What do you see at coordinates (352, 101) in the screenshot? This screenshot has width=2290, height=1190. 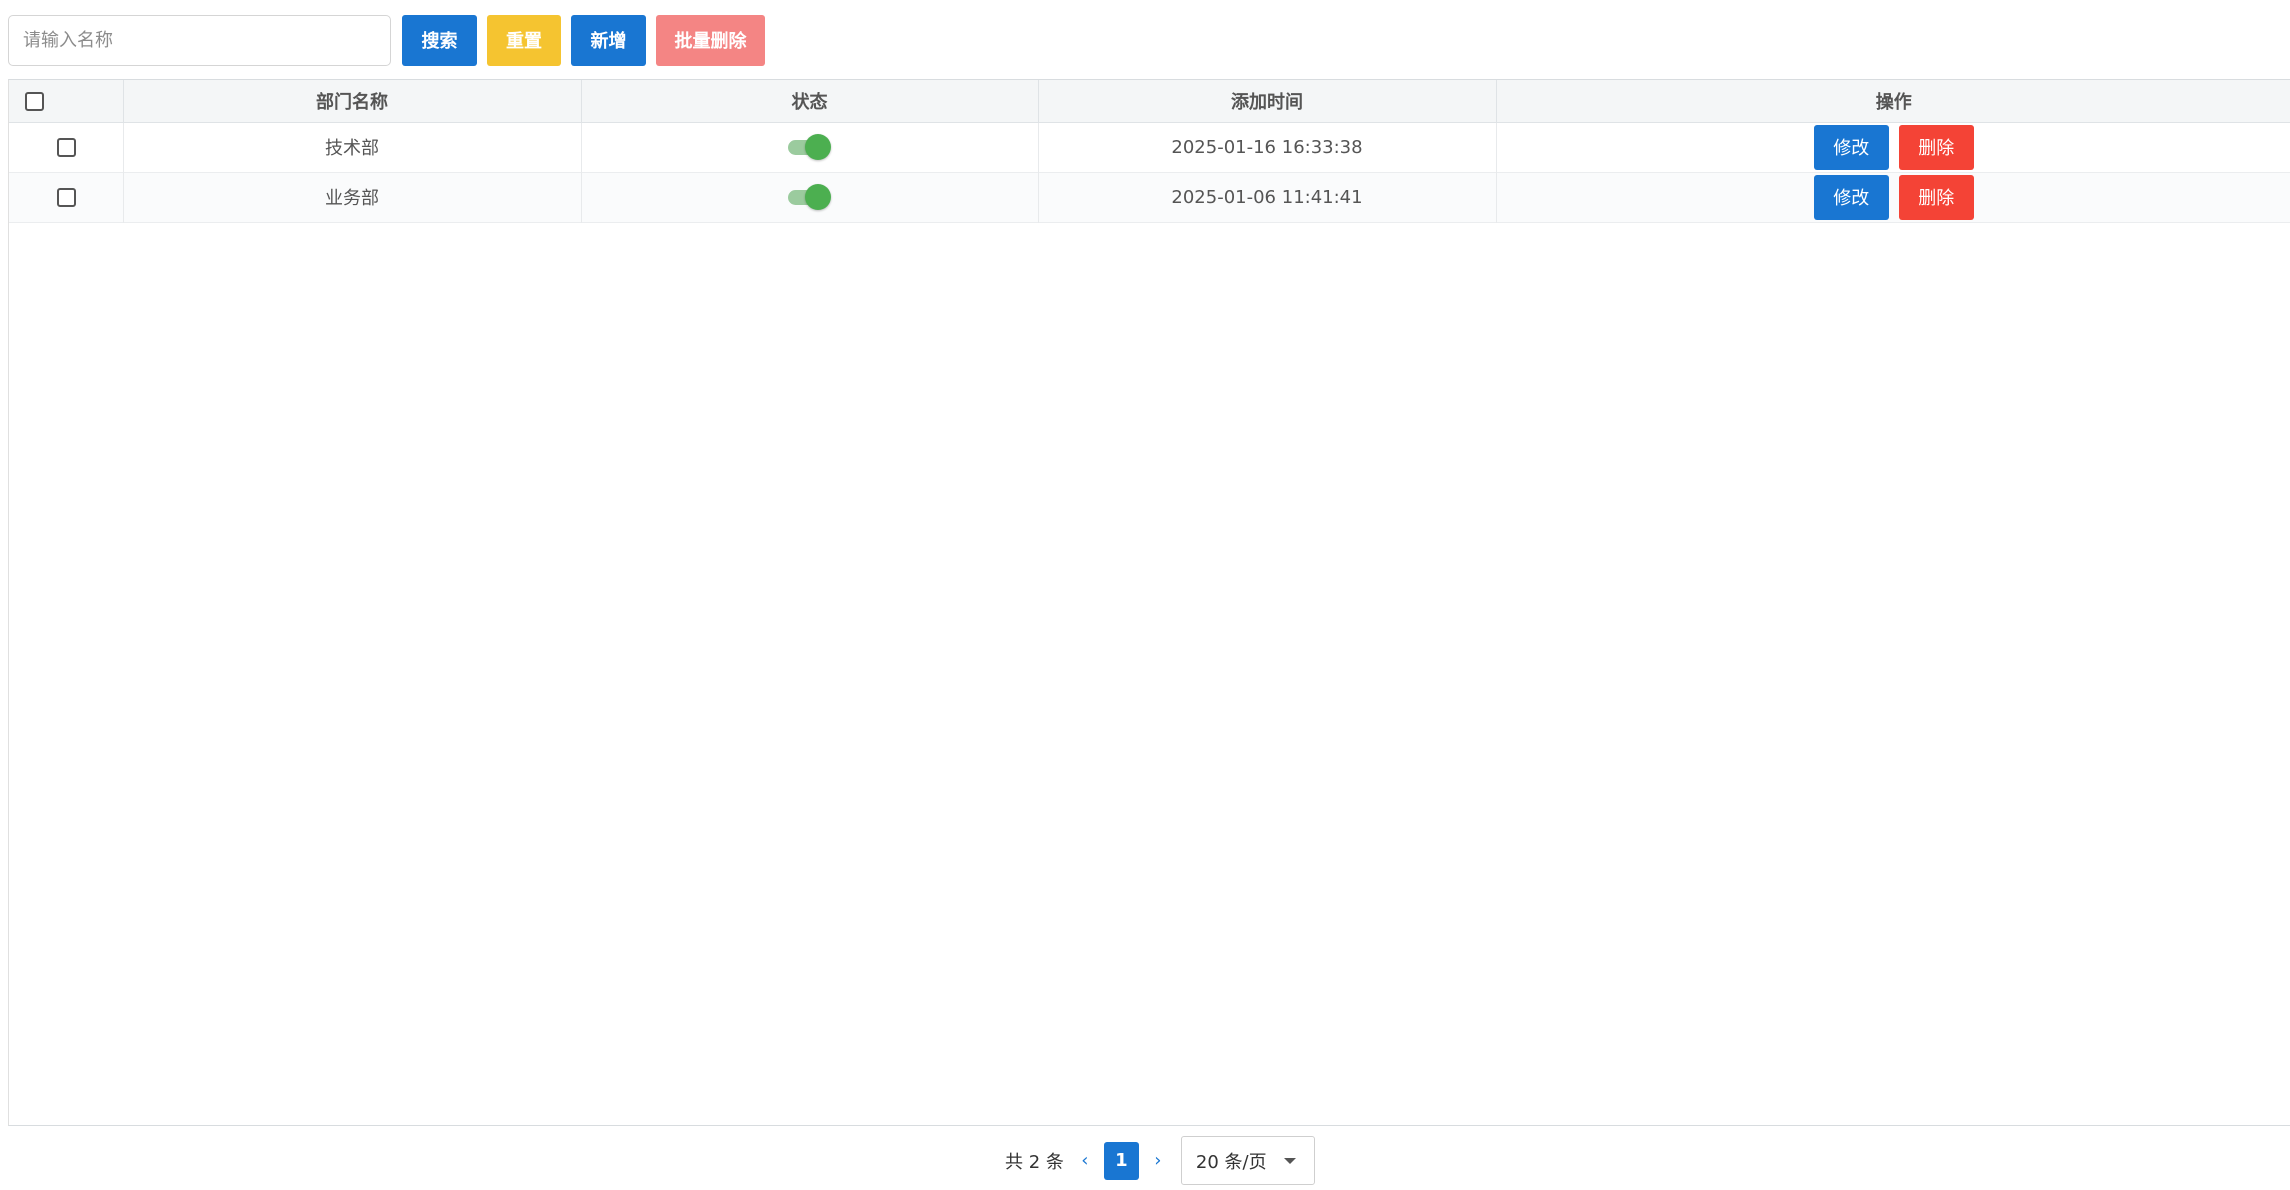 I see `header-name: 部门名称` at bounding box center [352, 101].